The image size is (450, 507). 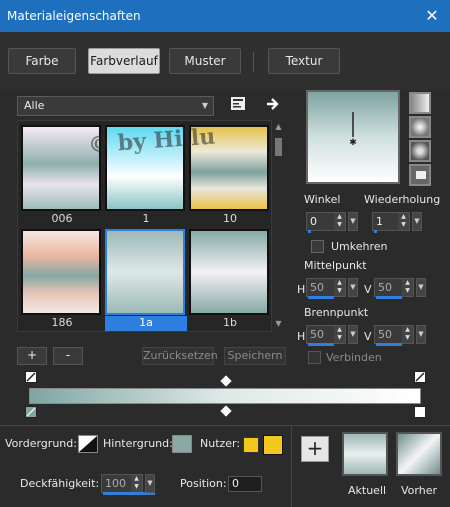 I want to click on radial-style-button, so click(x=420, y=151).